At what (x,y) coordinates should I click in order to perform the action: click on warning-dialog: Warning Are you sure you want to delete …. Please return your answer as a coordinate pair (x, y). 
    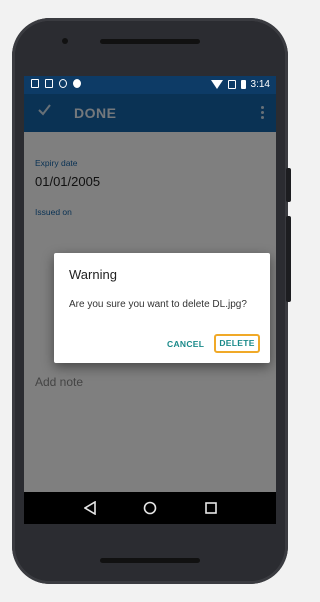
    Looking at the image, I should click on (162, 308).